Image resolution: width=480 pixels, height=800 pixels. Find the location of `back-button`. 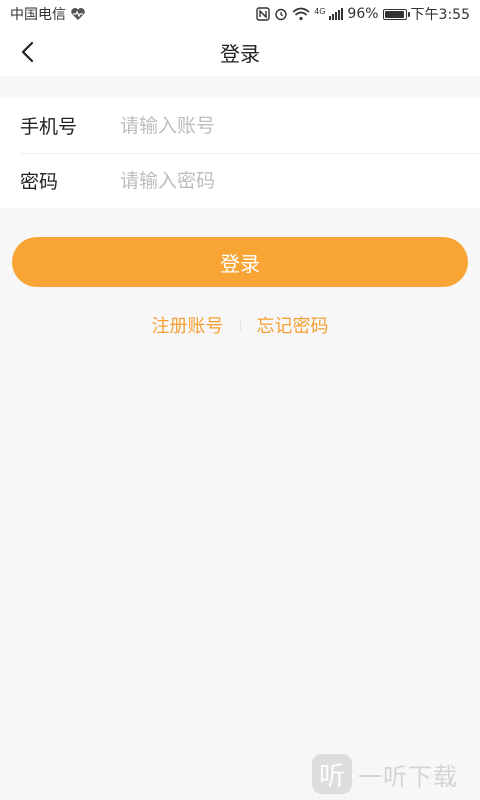

back-button is located at coordinates (28, 52).